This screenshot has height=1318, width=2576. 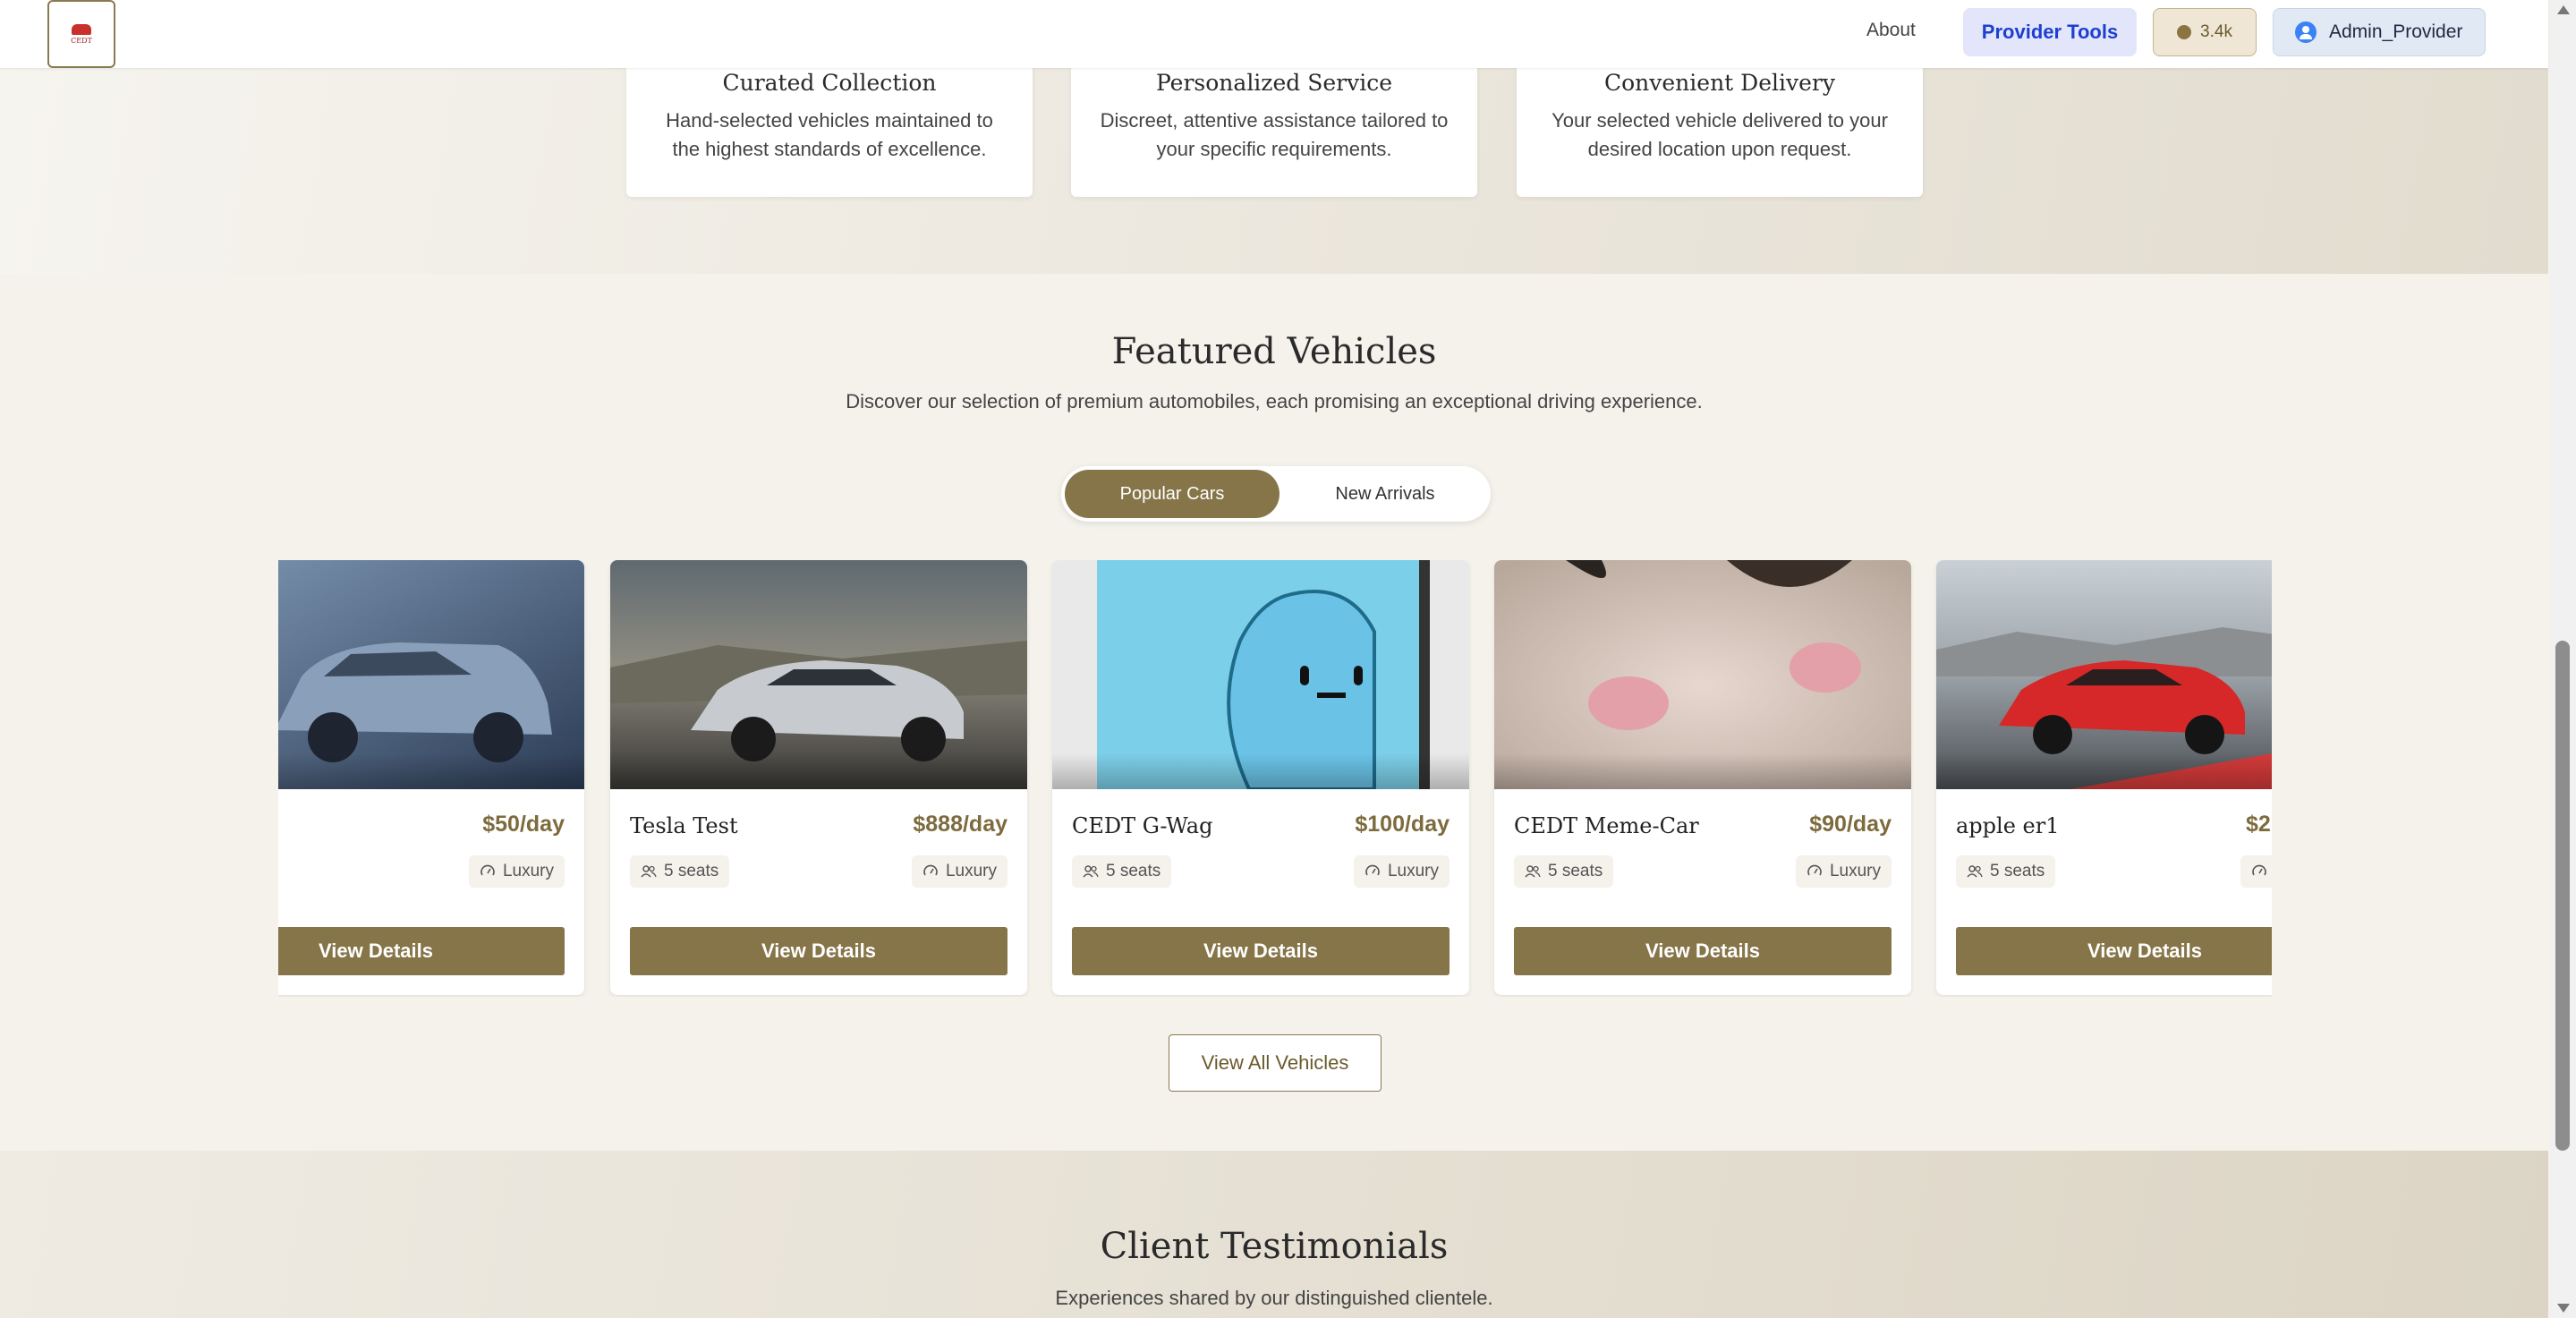 I want to click on vehicle-name: CEDT G-Wag, so click(x=1142, y=825).